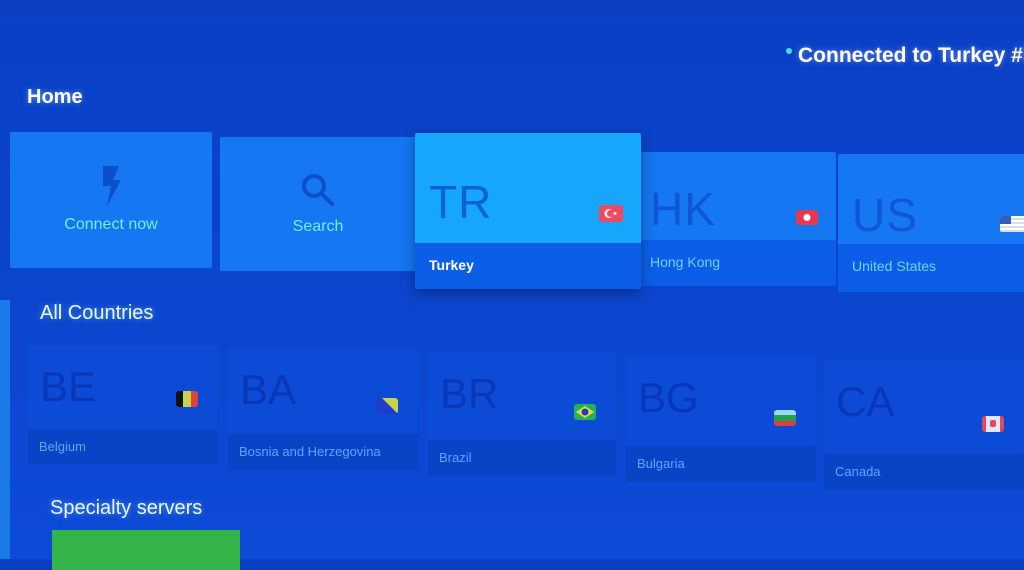  What do you see at coordinates (323, 409) in the screenshot?
I see `country-tile-bosnia: BA Bosnia and Herzegovina` at bounding box center [323, 409].